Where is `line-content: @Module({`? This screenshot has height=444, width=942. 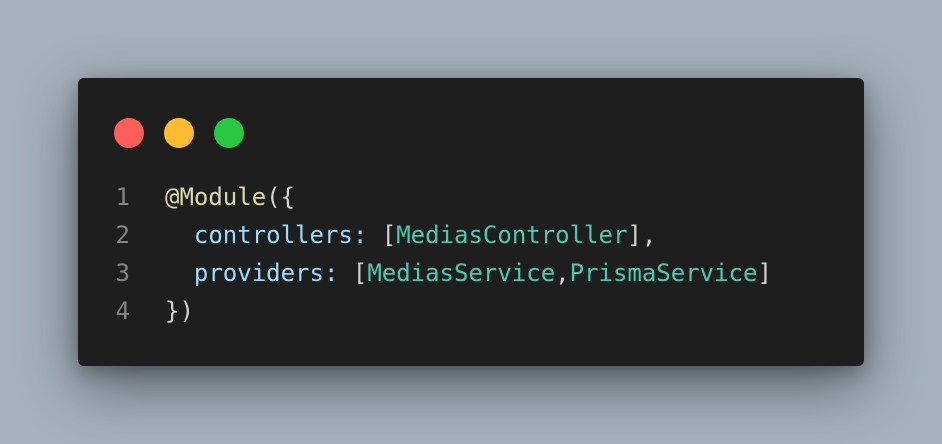
line-content: @Module({ is located at coordinates (230, 197).